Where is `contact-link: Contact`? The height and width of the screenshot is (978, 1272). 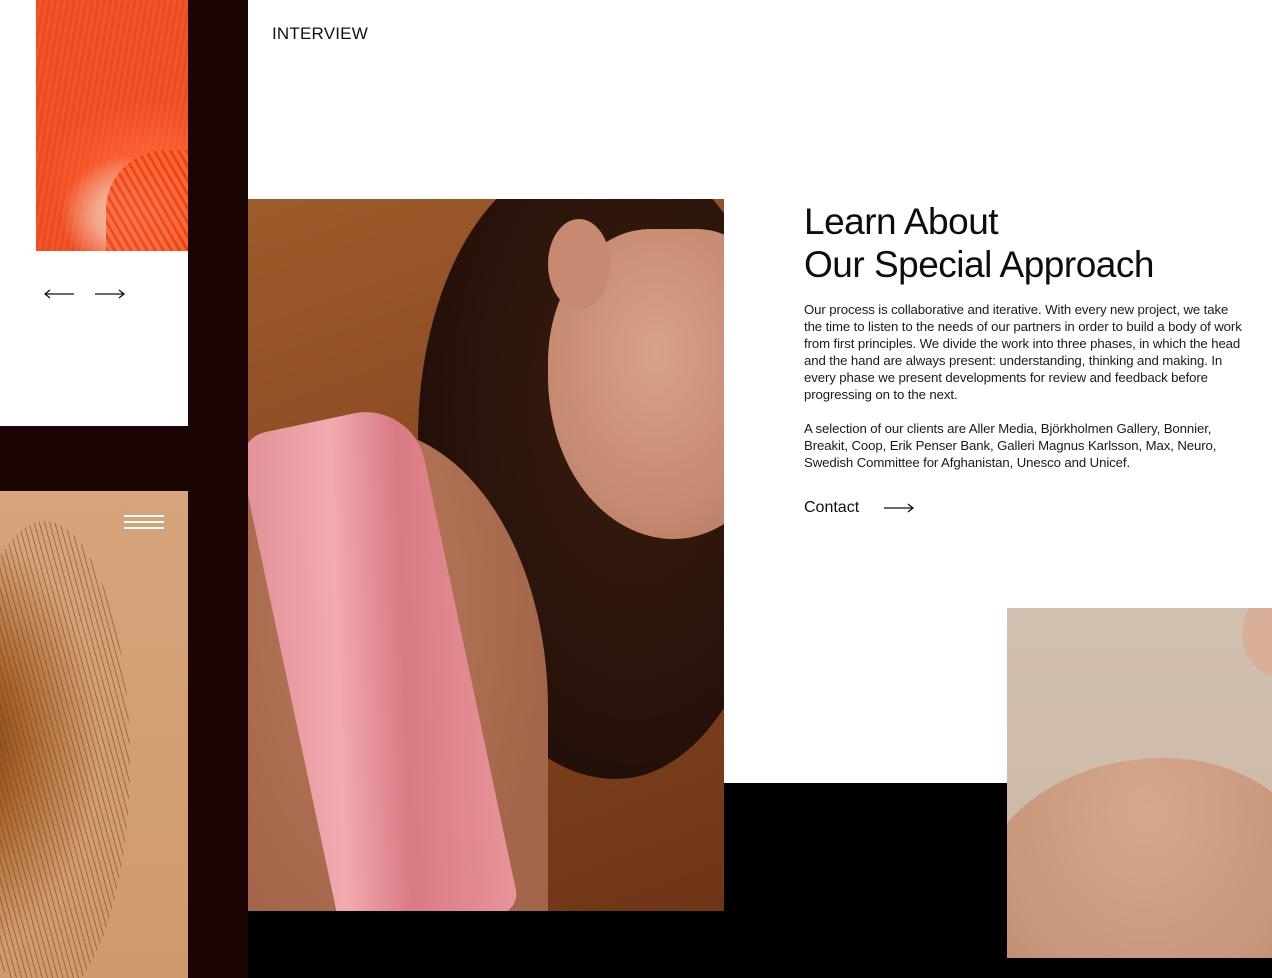 contact-link: Contact is located at coordinates (859, 508).